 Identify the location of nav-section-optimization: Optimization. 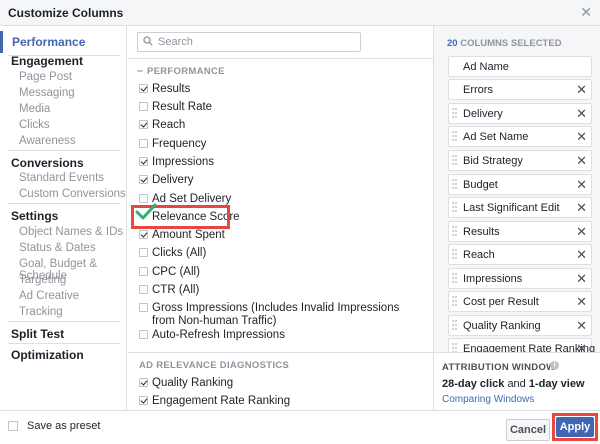
(47, 355).